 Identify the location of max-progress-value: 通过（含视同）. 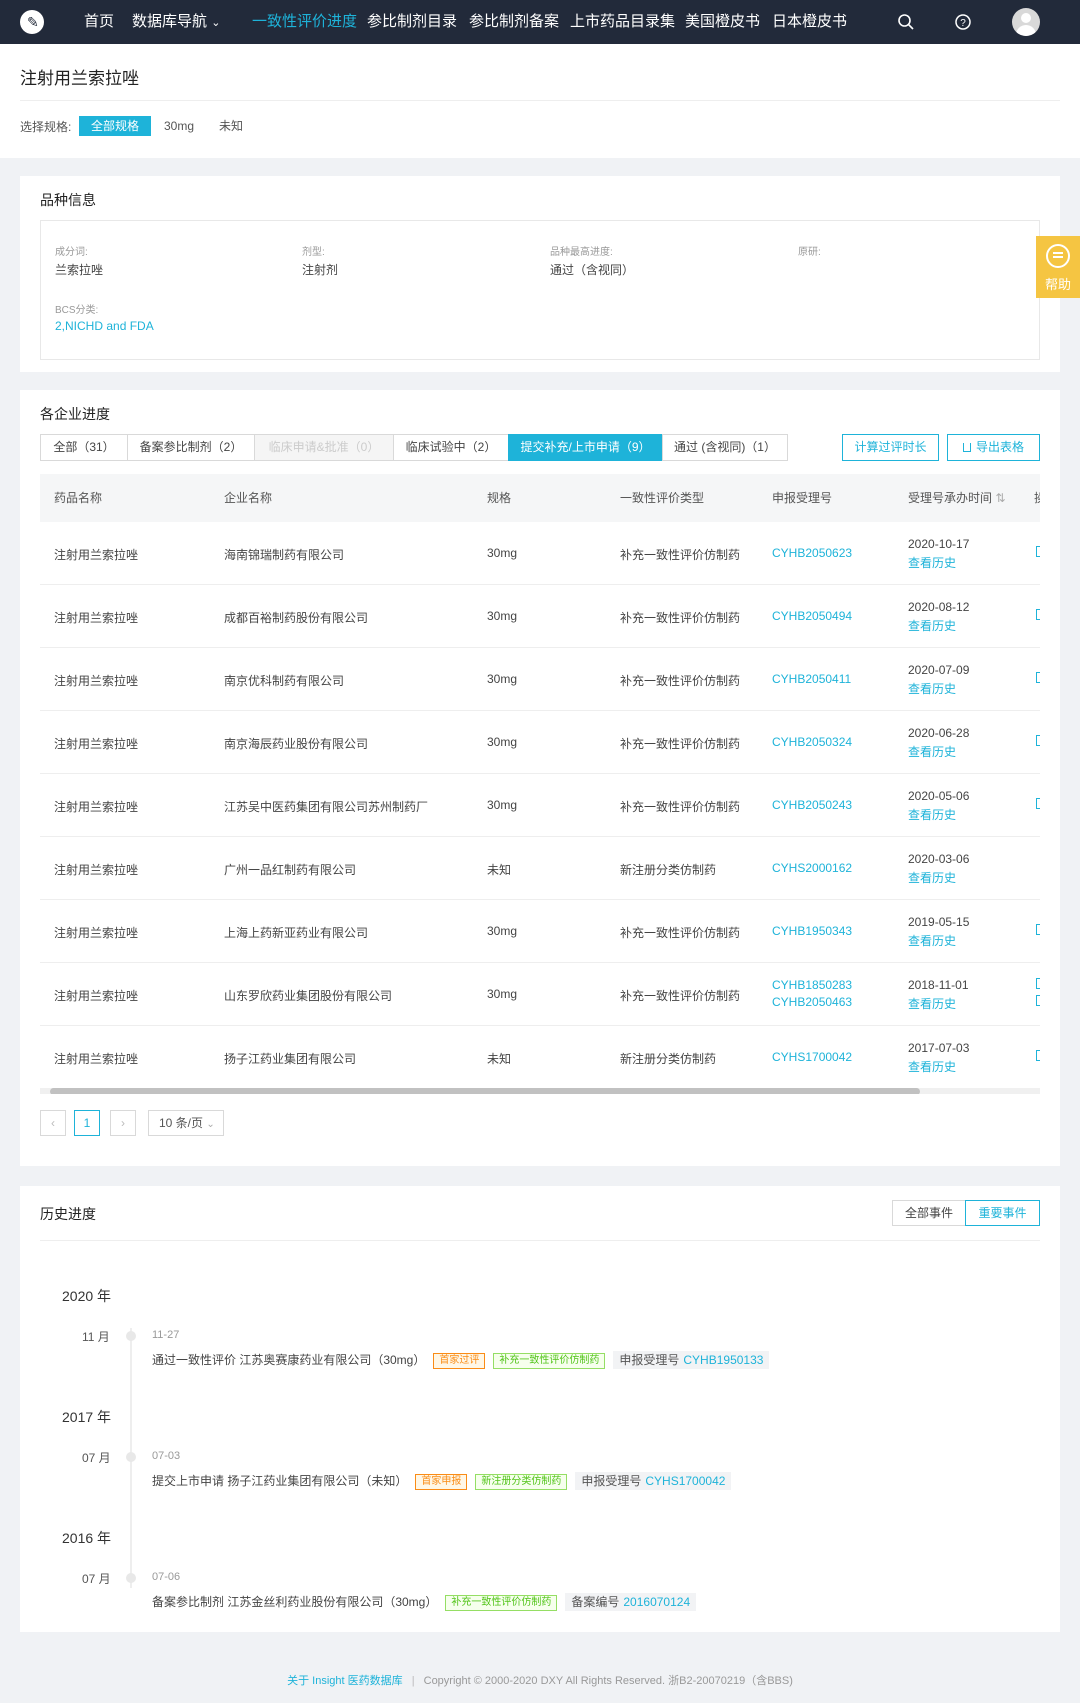
(592, 270).